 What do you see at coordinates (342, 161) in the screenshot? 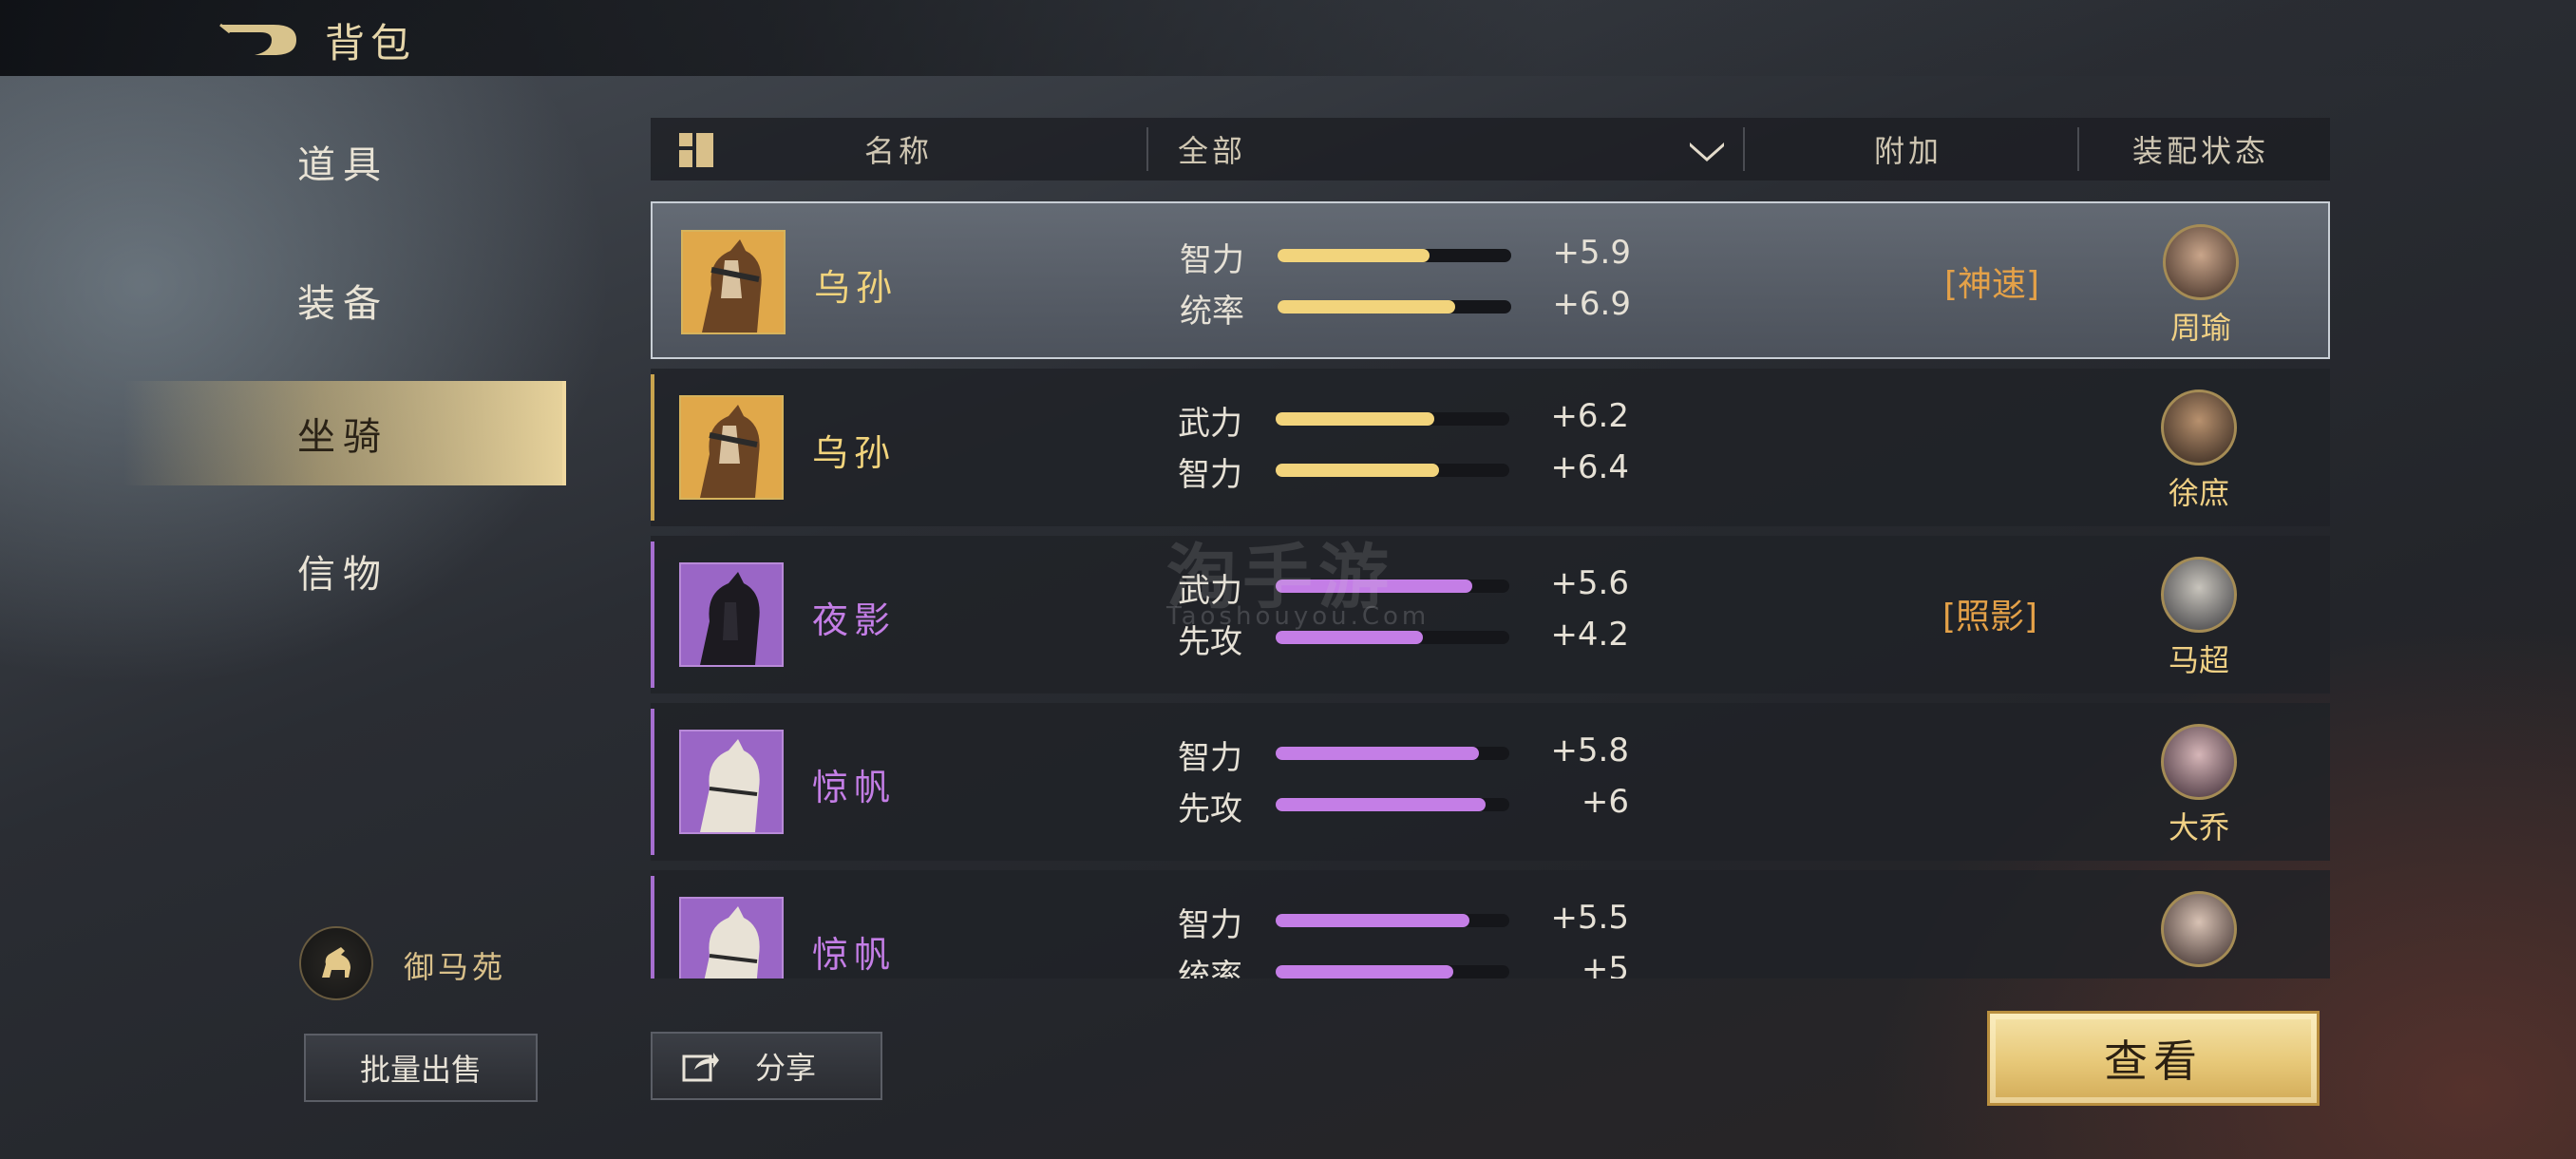
I see `menu-item-items: 道具` at bounding box center [342, 161].